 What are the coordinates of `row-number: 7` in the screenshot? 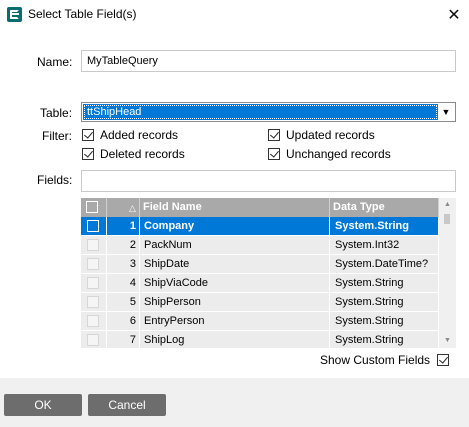 It's located at (123, 339).